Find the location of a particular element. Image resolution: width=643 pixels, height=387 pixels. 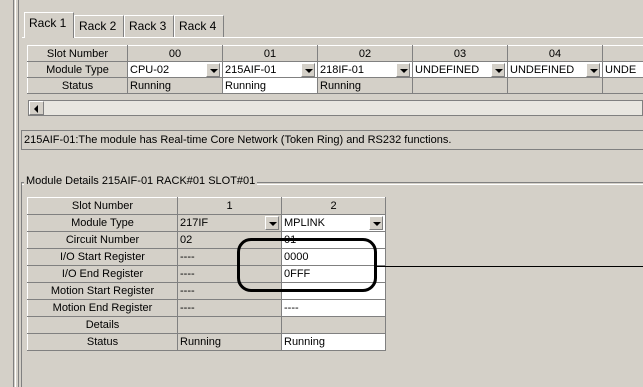

row-header-motion-end-register: Motion End Register is located at coordinates (102, 308).